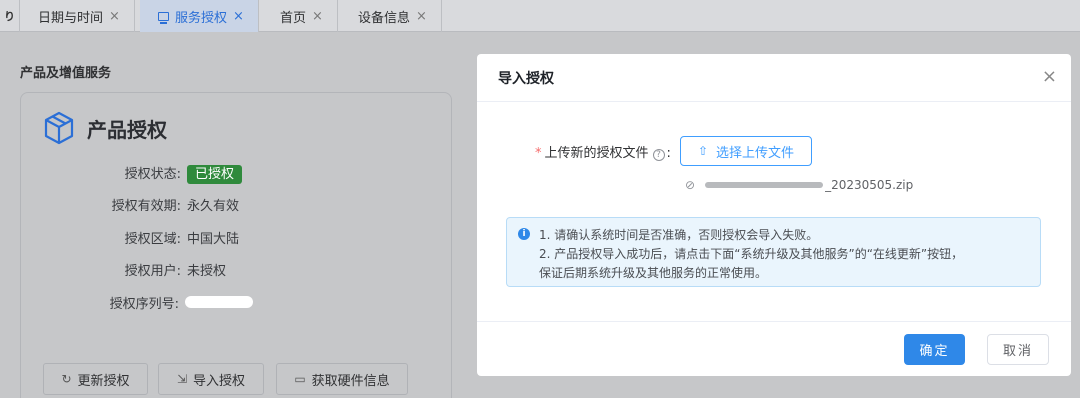 This screenshot has height=398, width=1080. I want to click on info-row-serial: 授权序列号:, so click(137, 302).